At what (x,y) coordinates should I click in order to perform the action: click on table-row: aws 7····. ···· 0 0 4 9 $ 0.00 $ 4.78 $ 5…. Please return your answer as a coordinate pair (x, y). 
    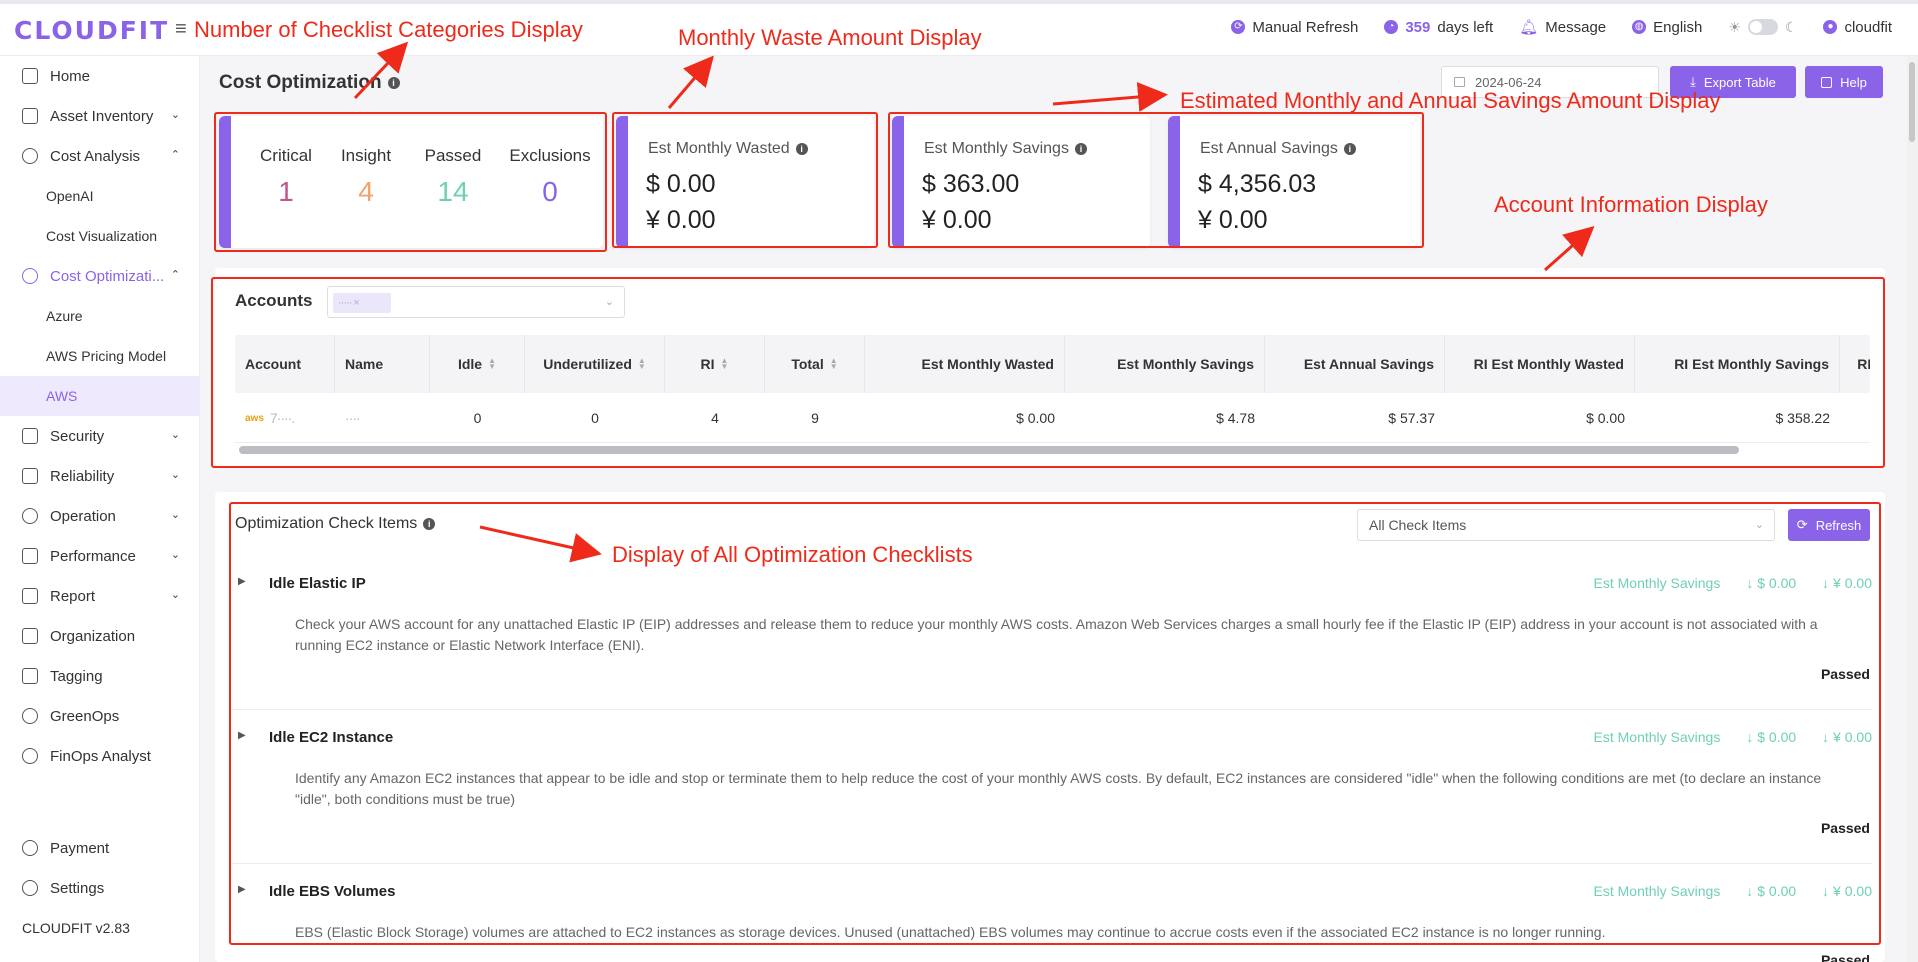
    Looking at the image, I should click on (1052, 418).